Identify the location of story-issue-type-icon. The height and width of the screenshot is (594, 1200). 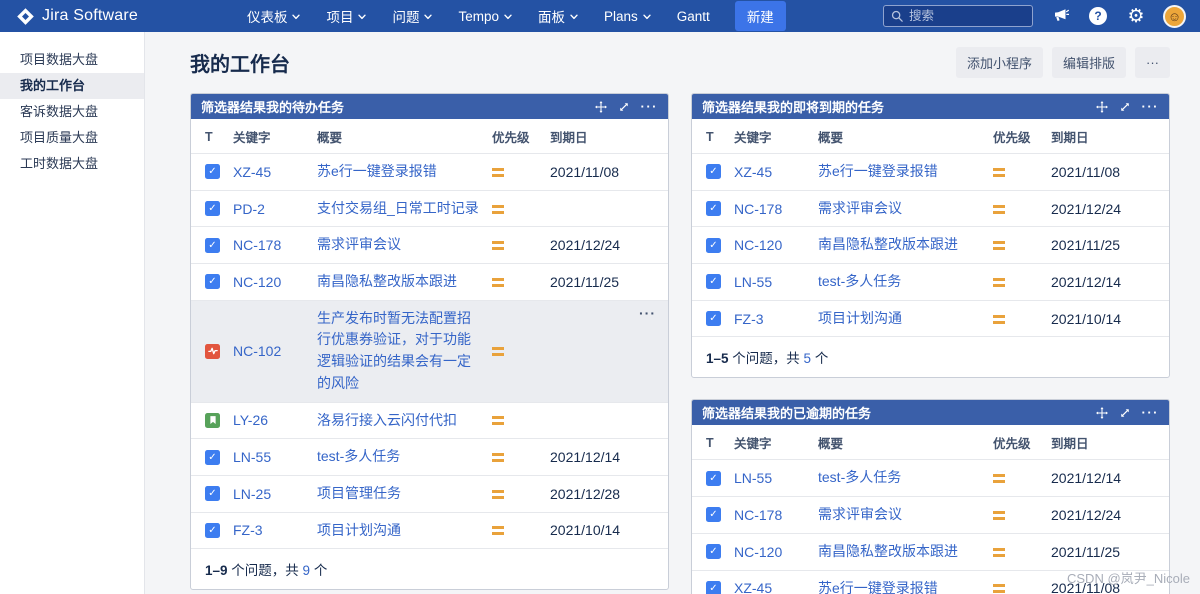
(212, 420).